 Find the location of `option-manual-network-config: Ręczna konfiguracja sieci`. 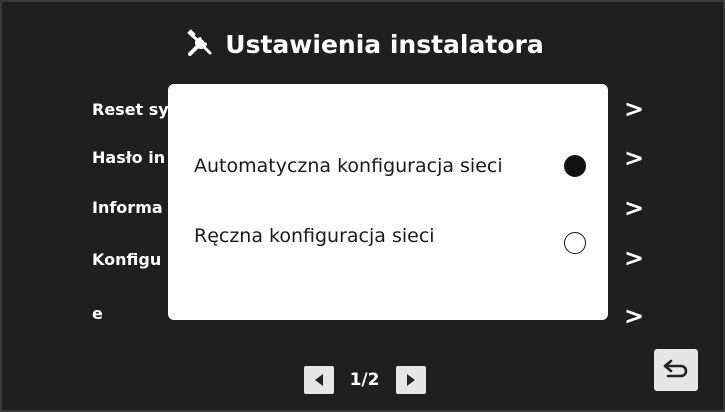

option-manual-network-config: Ręczna konfiguracja sieci is located at coordinates (390, 236).